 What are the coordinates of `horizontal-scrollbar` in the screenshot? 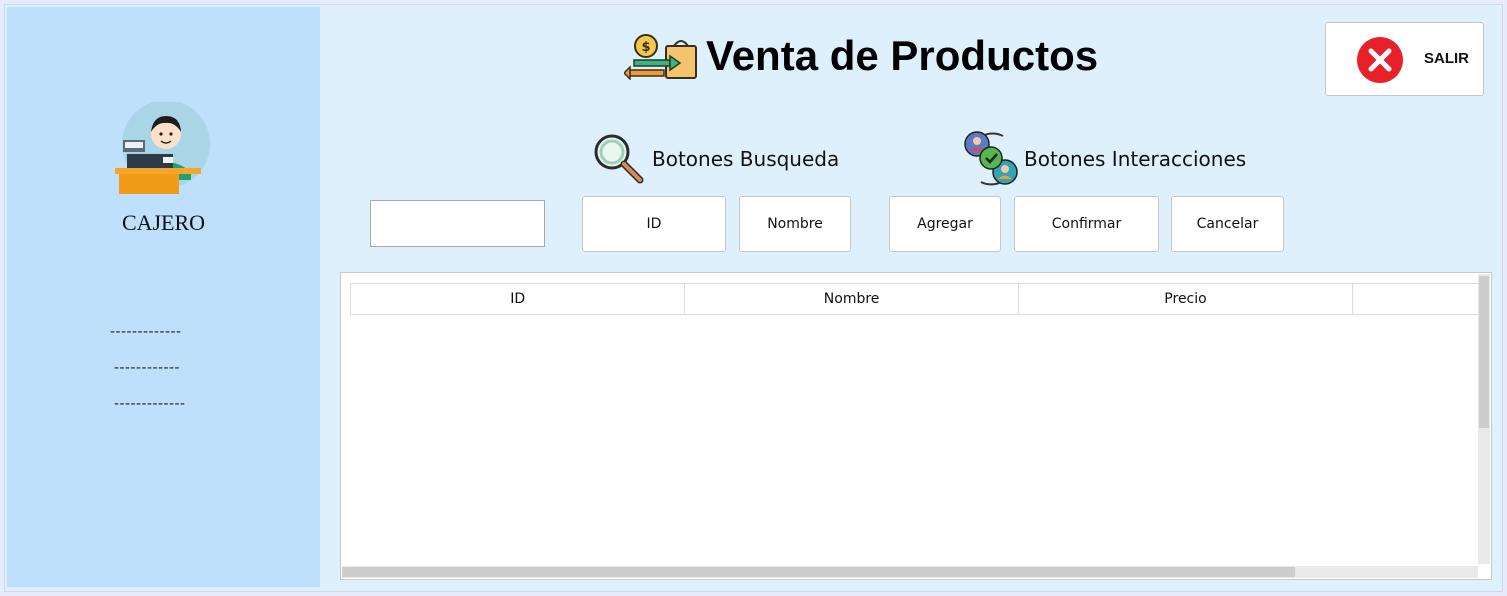 It's located at (910, 572).